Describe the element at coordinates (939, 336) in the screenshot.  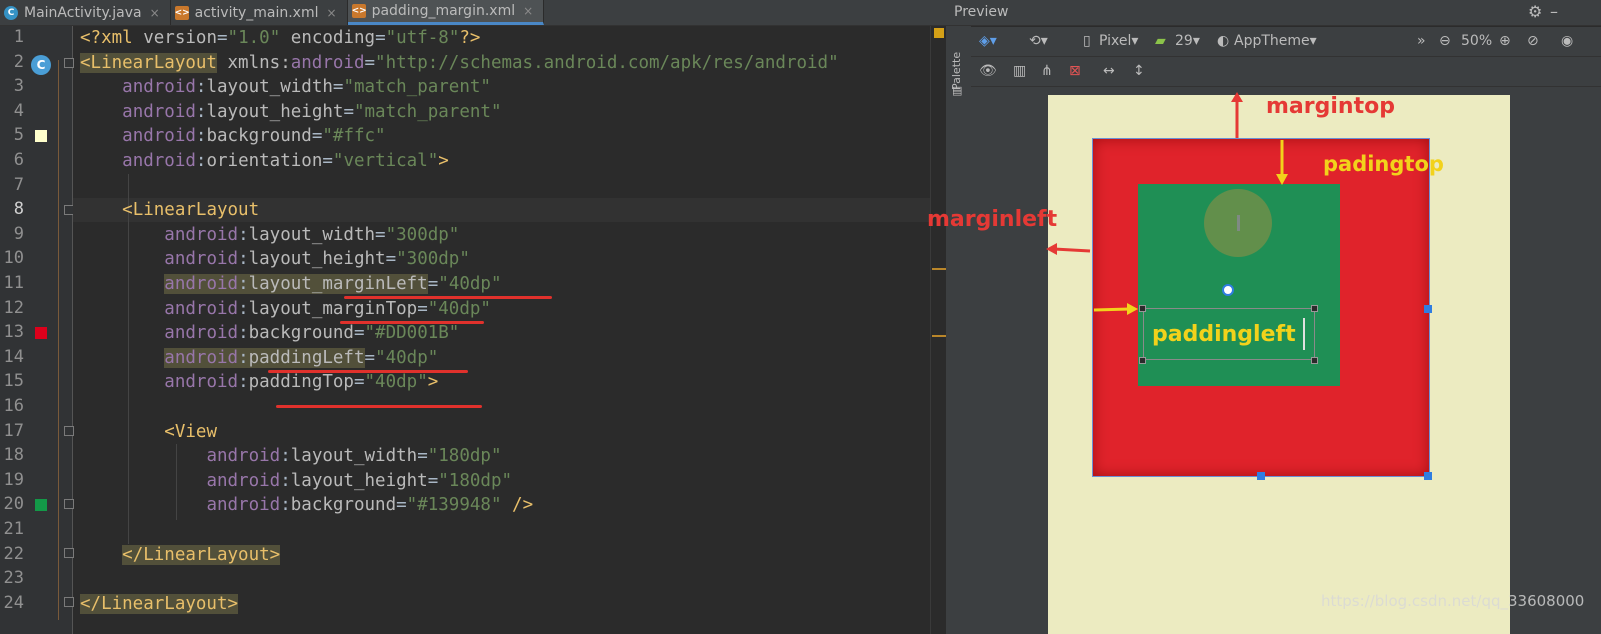
I see `stripe-mark` at that location.